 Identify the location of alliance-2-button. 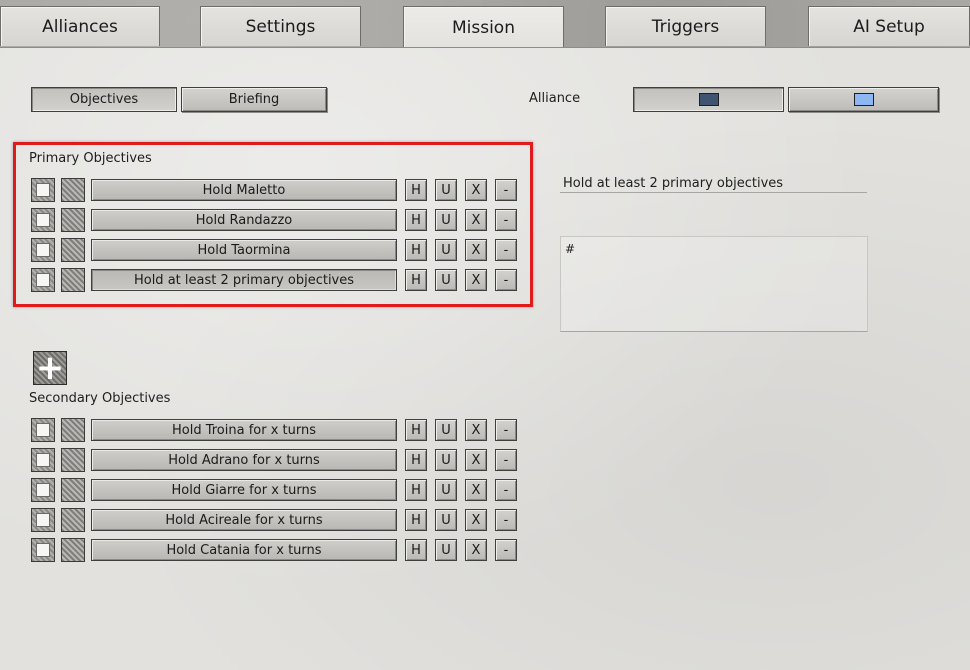
(863, 99).